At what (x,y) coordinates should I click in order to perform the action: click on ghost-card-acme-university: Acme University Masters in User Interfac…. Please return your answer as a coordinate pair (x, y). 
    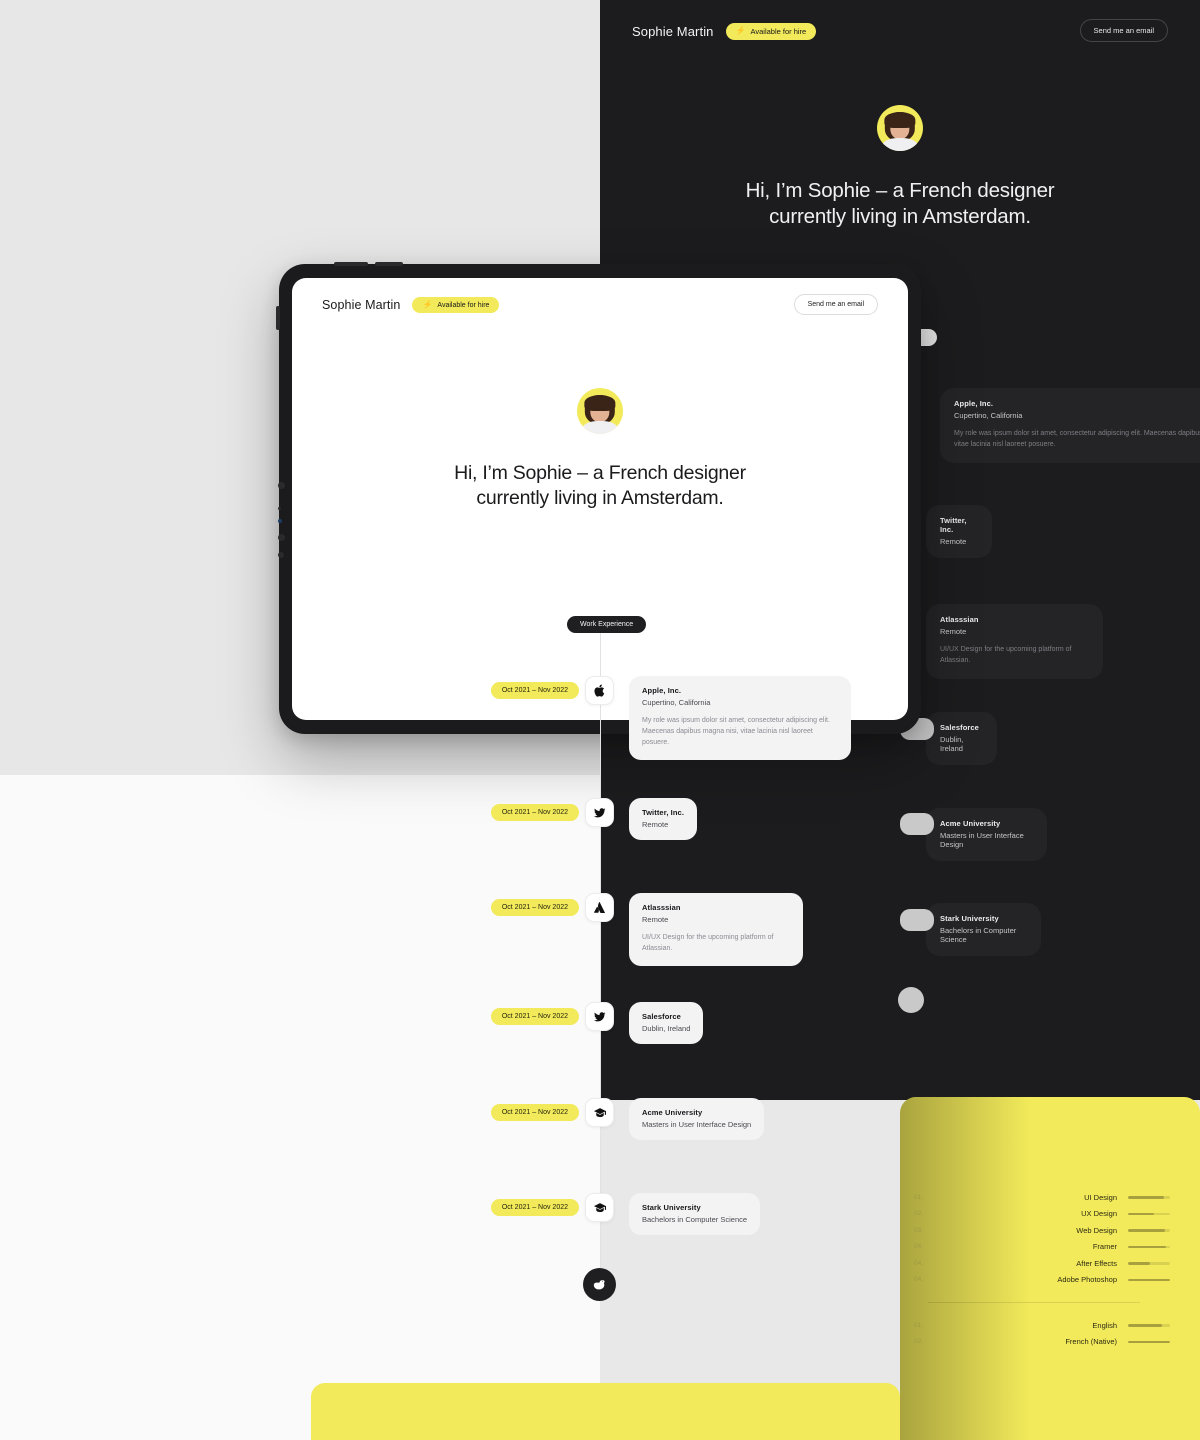
    Looking at the image, I should click on (986, 834).